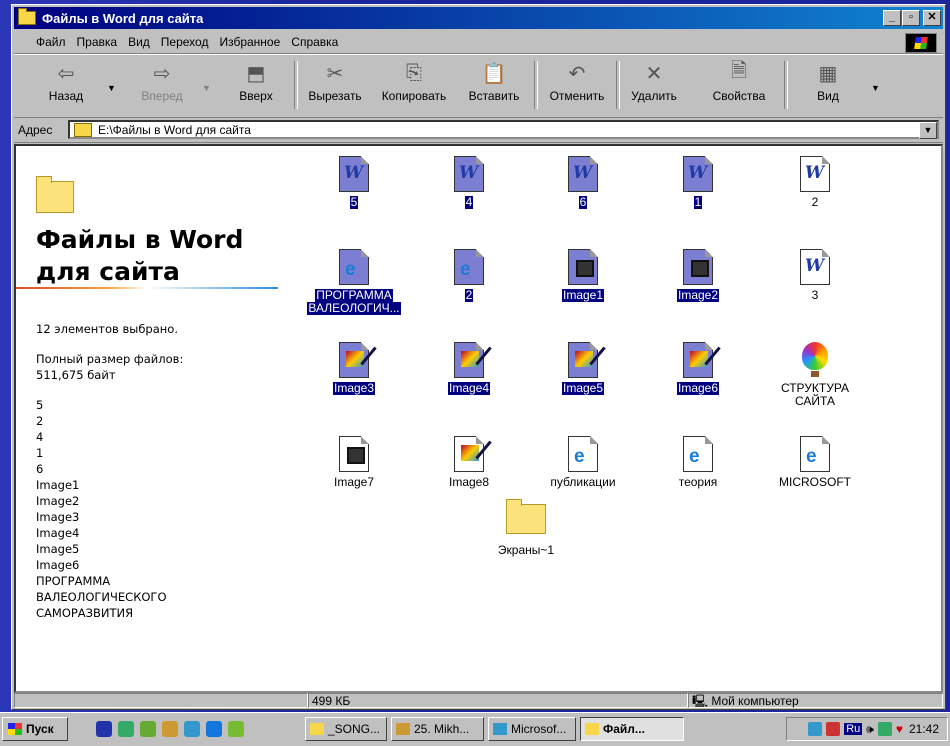 Image resolution: width=950 pixels, height=746 pixels. What do you see at coordinates (870, 729) in the screenshot?
I see `speaker-icon: 🕪` at bounding box center [870, 729].